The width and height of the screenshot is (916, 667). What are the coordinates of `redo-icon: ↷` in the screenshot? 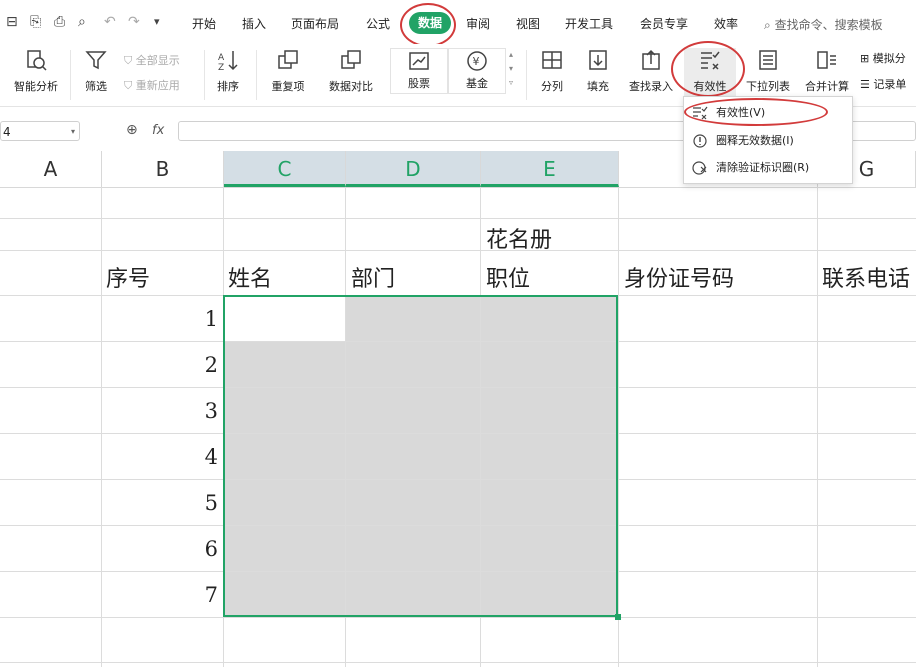 It's located at (134, 22).